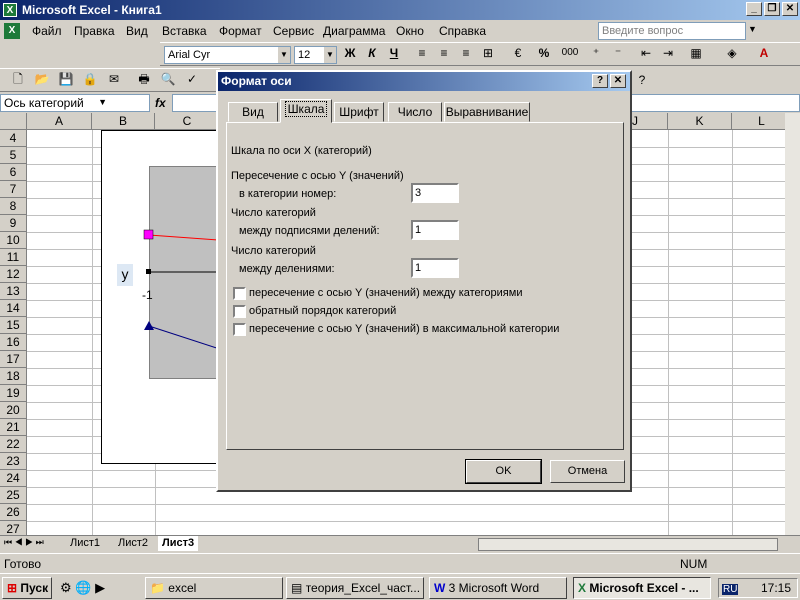 This screenshot has height=600, width=800. I want to click on row-header: 20, so click(13, 410).